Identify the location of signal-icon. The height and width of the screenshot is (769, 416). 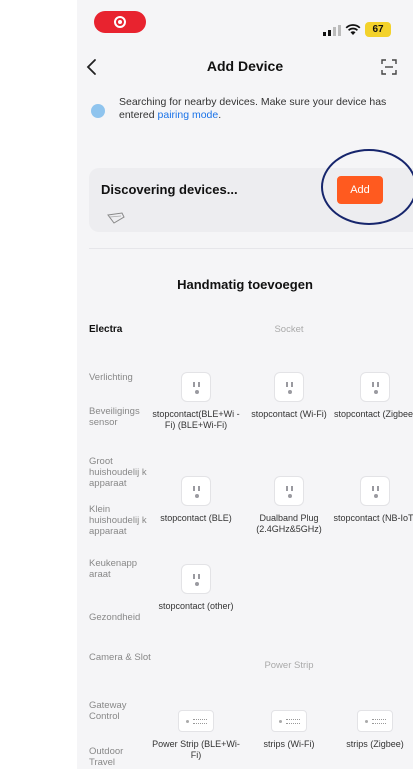
(332, 30).